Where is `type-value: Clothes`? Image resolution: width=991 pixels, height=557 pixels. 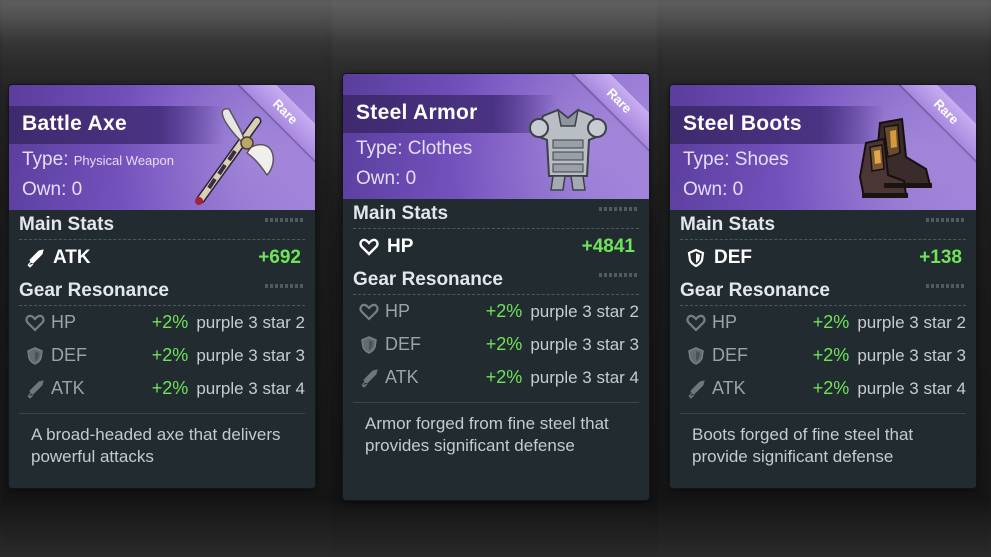 type-value: Clothes is located at coordinates (440, 148).